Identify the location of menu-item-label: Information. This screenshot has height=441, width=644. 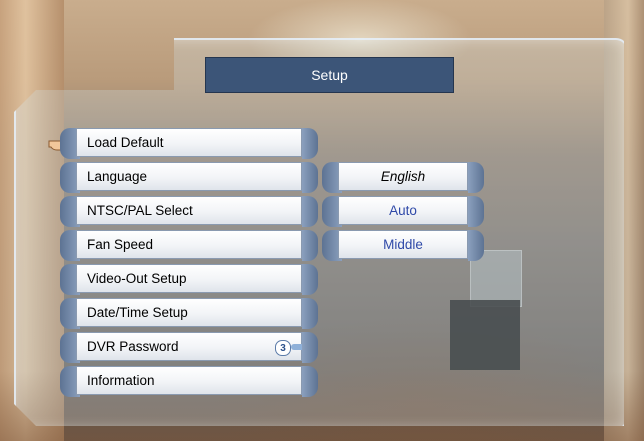
(189, 380).